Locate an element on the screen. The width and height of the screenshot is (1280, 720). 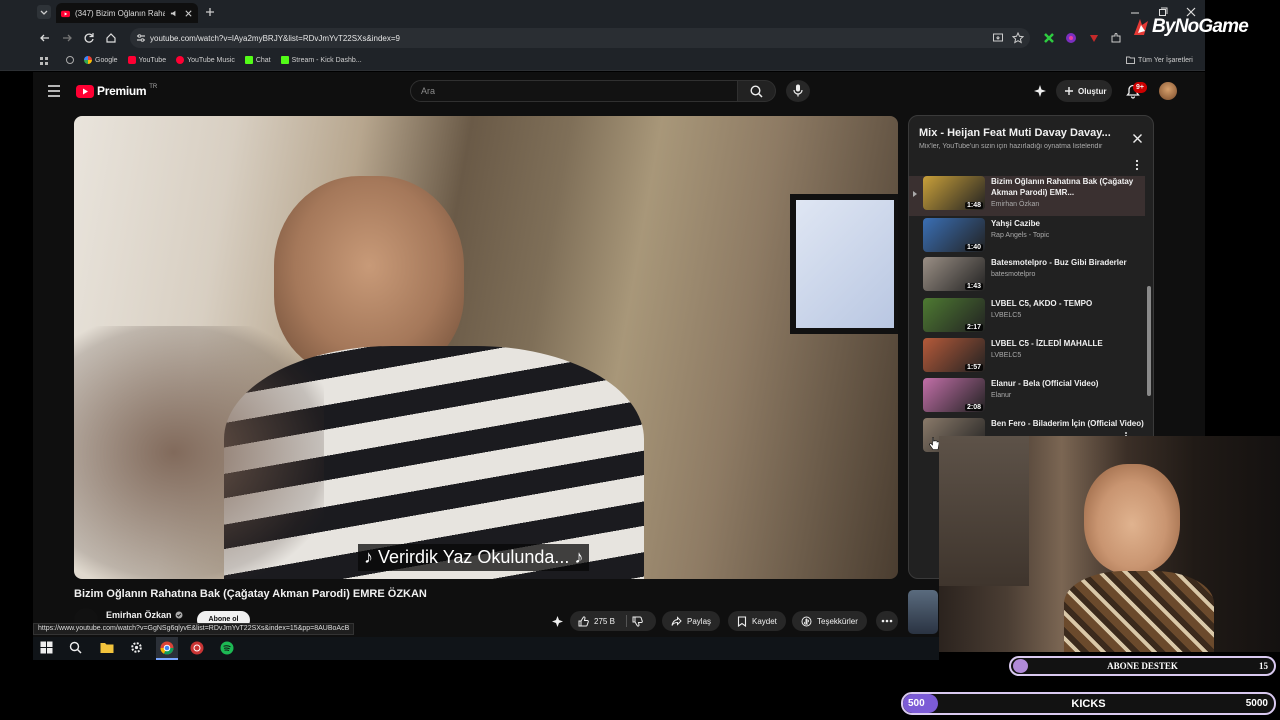
playlist-item-duration: 1:48 is located at coordinates (973, 205).